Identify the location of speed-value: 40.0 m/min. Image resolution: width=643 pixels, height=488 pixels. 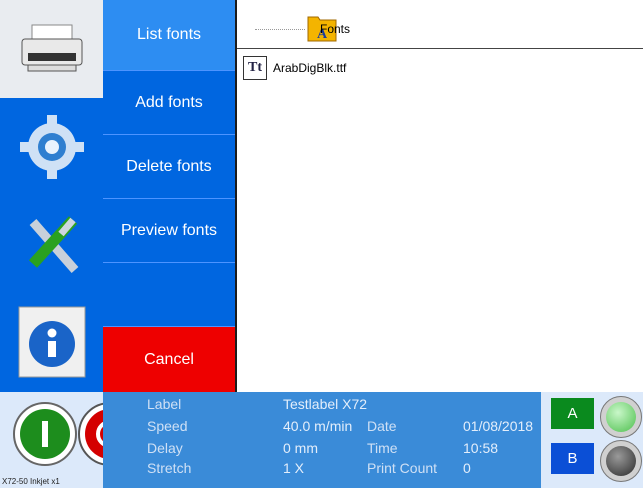
(318, 426).